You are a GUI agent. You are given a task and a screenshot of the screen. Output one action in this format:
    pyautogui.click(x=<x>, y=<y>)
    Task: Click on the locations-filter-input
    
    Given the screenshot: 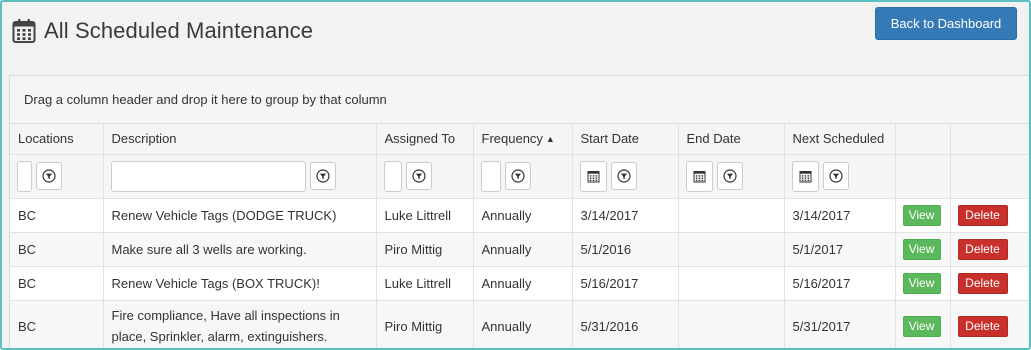 What is the action you would take?
    pyautogui.click(x=24, y=176)
    